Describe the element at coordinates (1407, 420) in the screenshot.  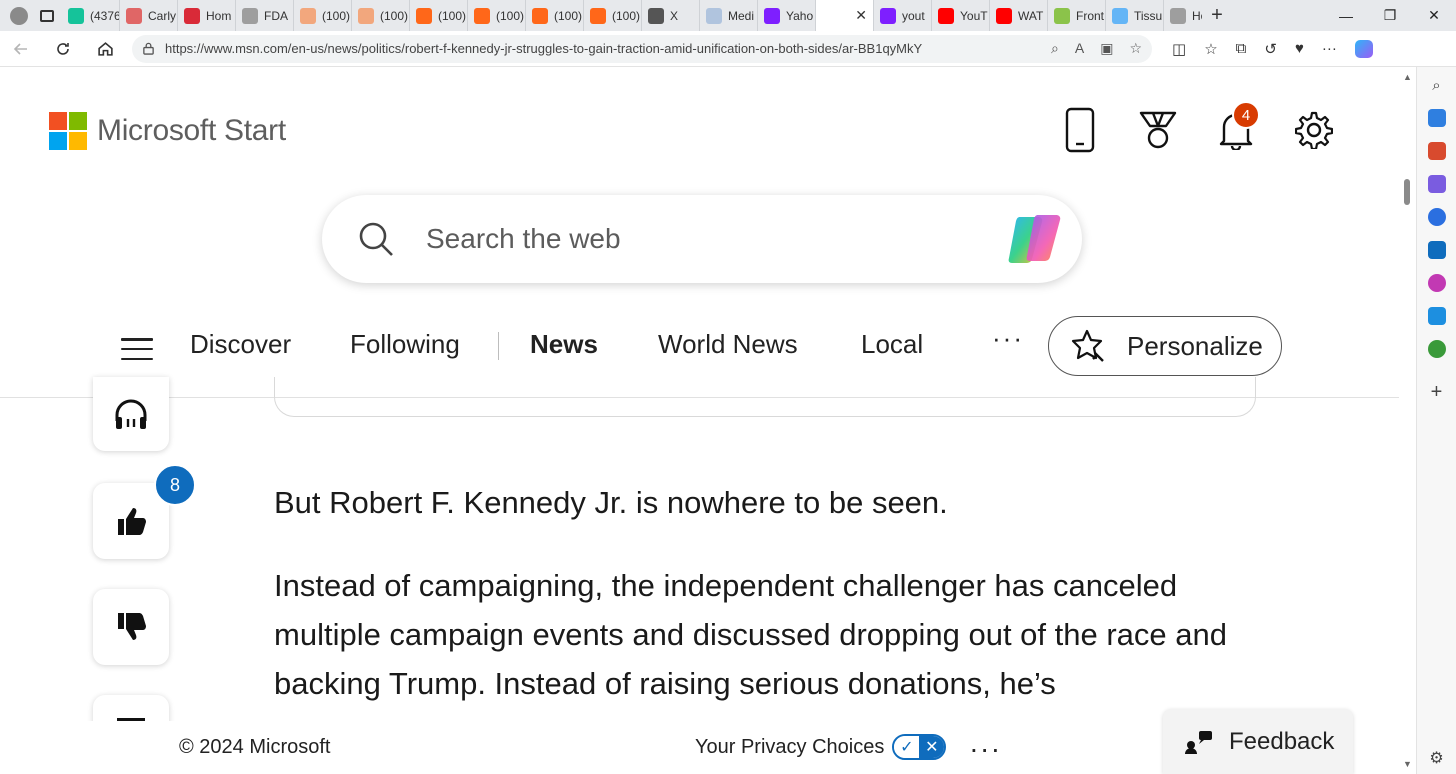
I see `page-scrollbar: ▲ ▼` at that location.